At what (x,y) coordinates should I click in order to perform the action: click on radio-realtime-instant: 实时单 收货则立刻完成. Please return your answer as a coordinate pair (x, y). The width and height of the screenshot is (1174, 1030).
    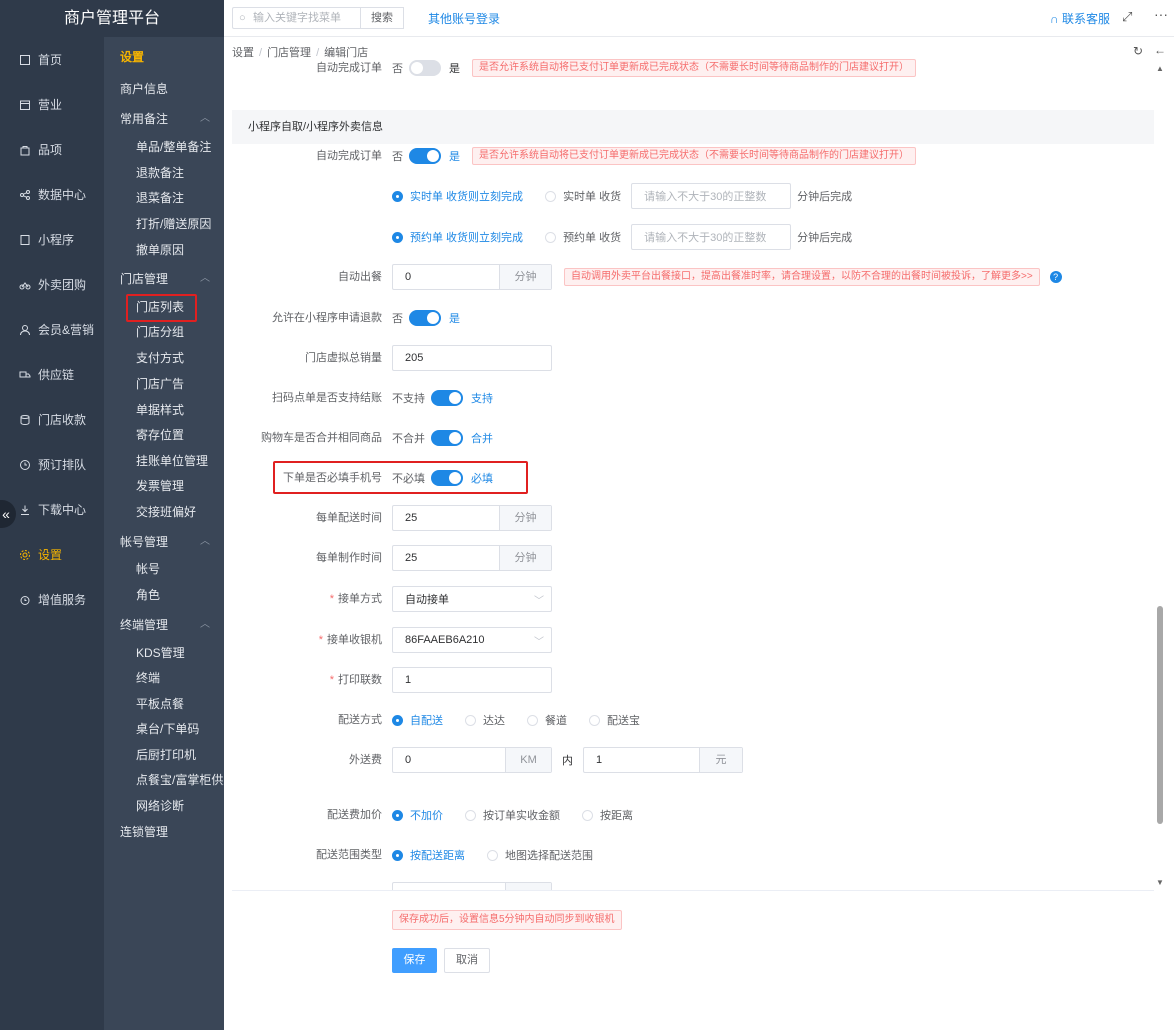
    Looking at the image, I should click on (457, 196).